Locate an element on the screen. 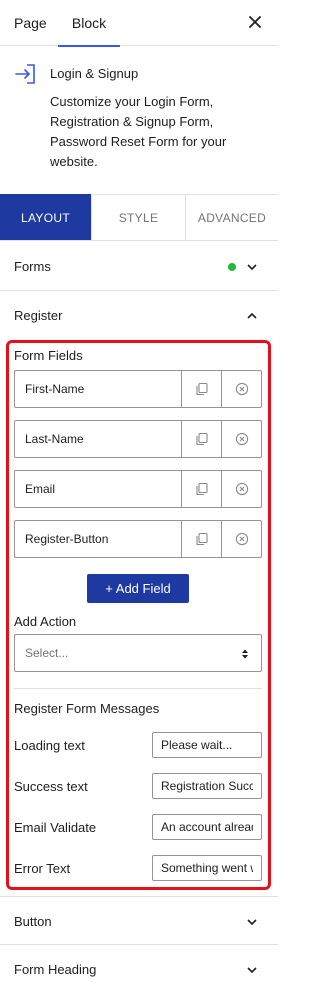  field-row: Email is located at coordinates (138, 489).